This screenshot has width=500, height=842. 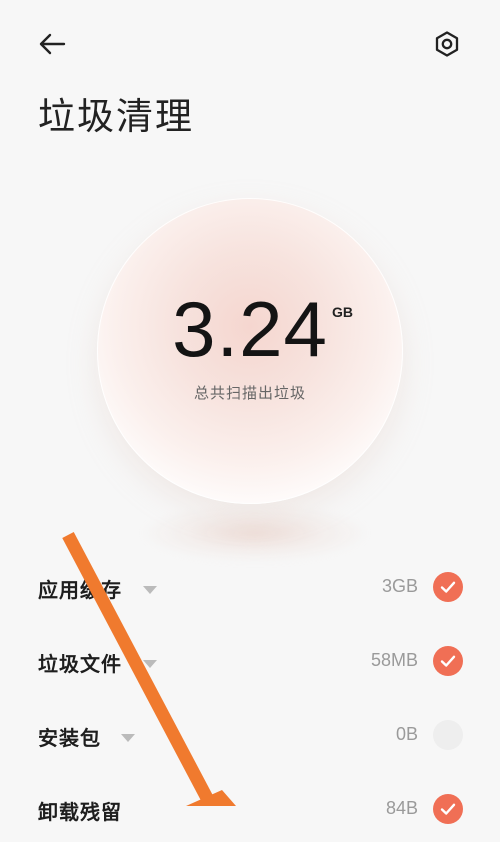 What do you see at coordinates (250, 812) in the screenshot?
I see `list-item-uninstall-residue: 卸载残留 84B` at bounding box center [250, 812].